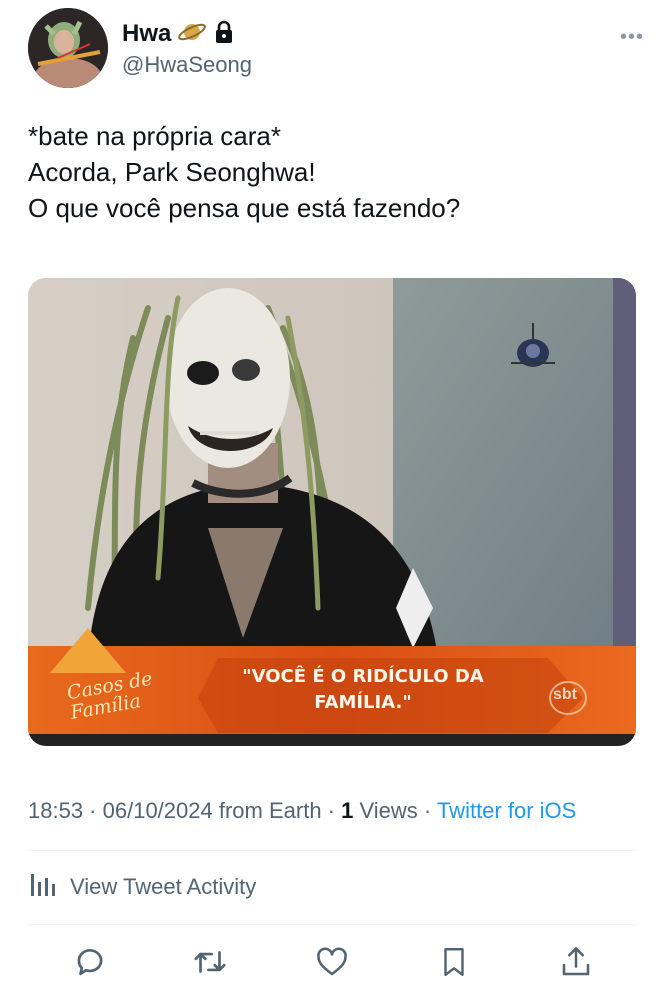  Describe the element at coordinates (163, 886) in the screenshot. I see `view-activity-label: View Tweet Activity` at that location.